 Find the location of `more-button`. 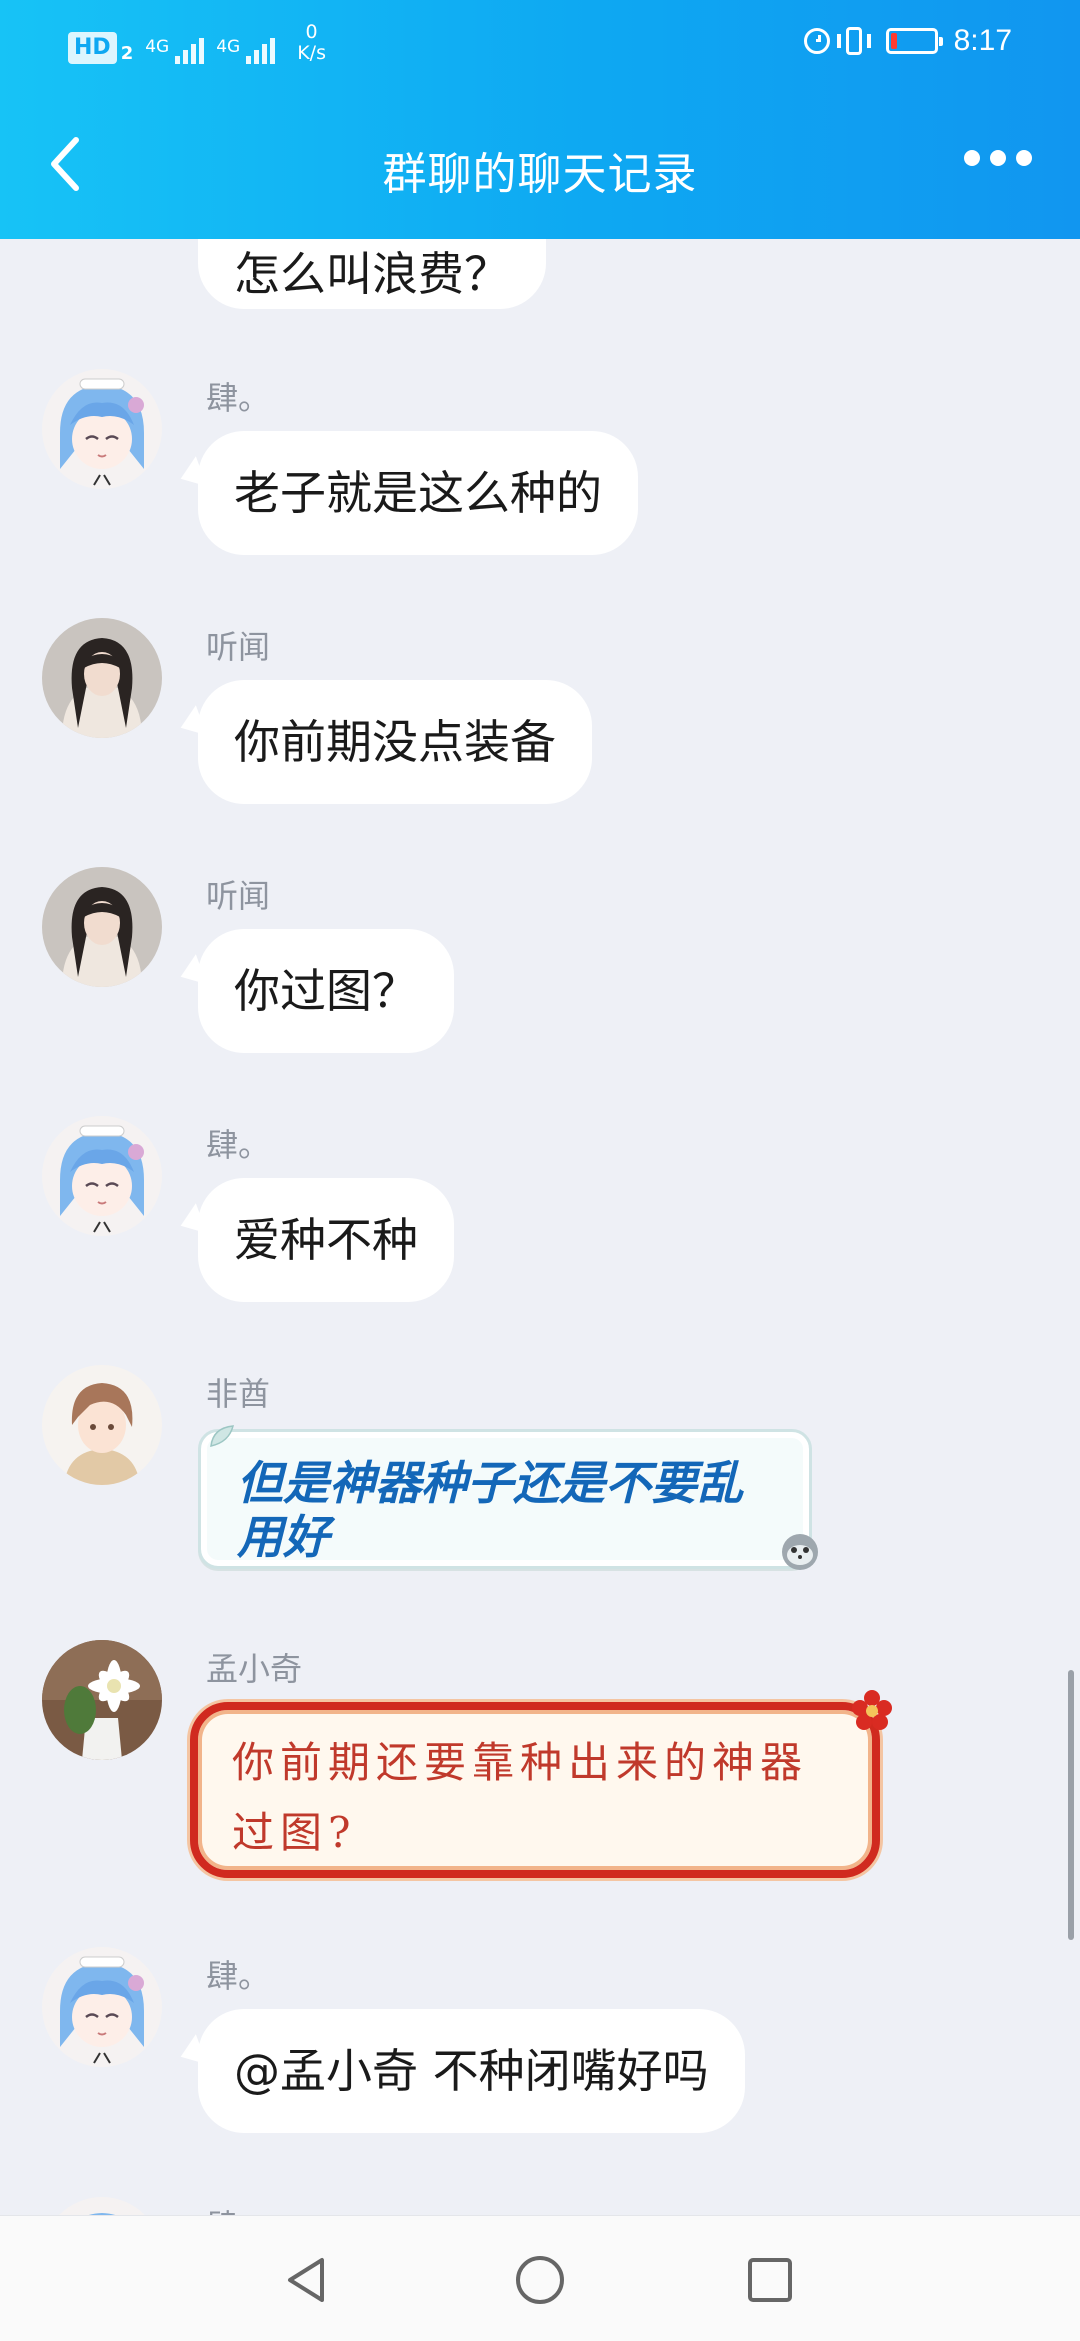

more-button is located at coordinates (998, 158).